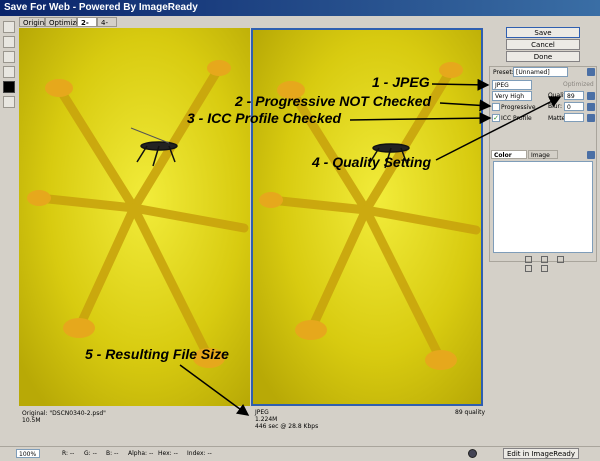 The height and width of the screenshot is (461, 600). What do you see at coordinates (460, 84) in the screenshot?
I see `arrow-jpeg` at bounding box center [460, 84].